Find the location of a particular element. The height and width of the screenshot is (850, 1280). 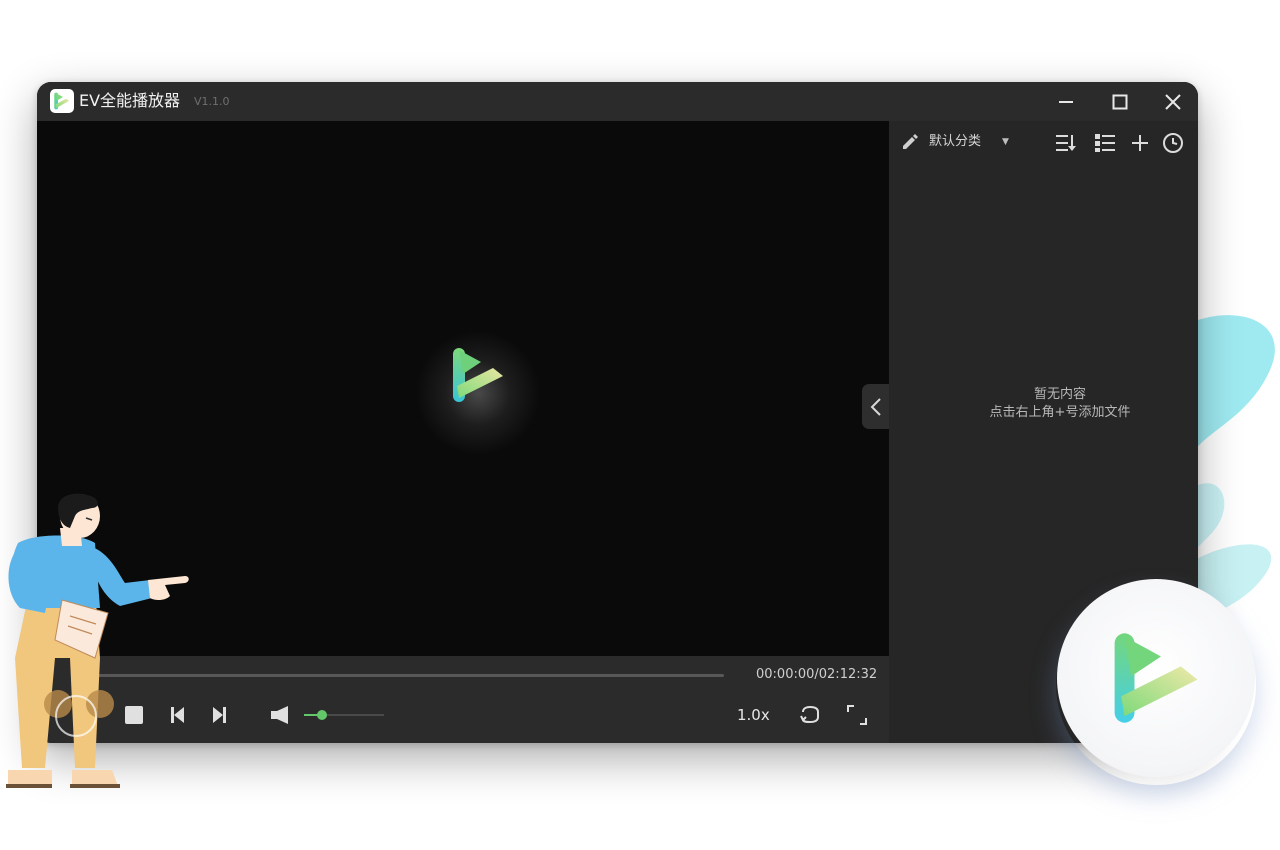

app-title: EV全能播放器 is located at coordinates (130, 100).